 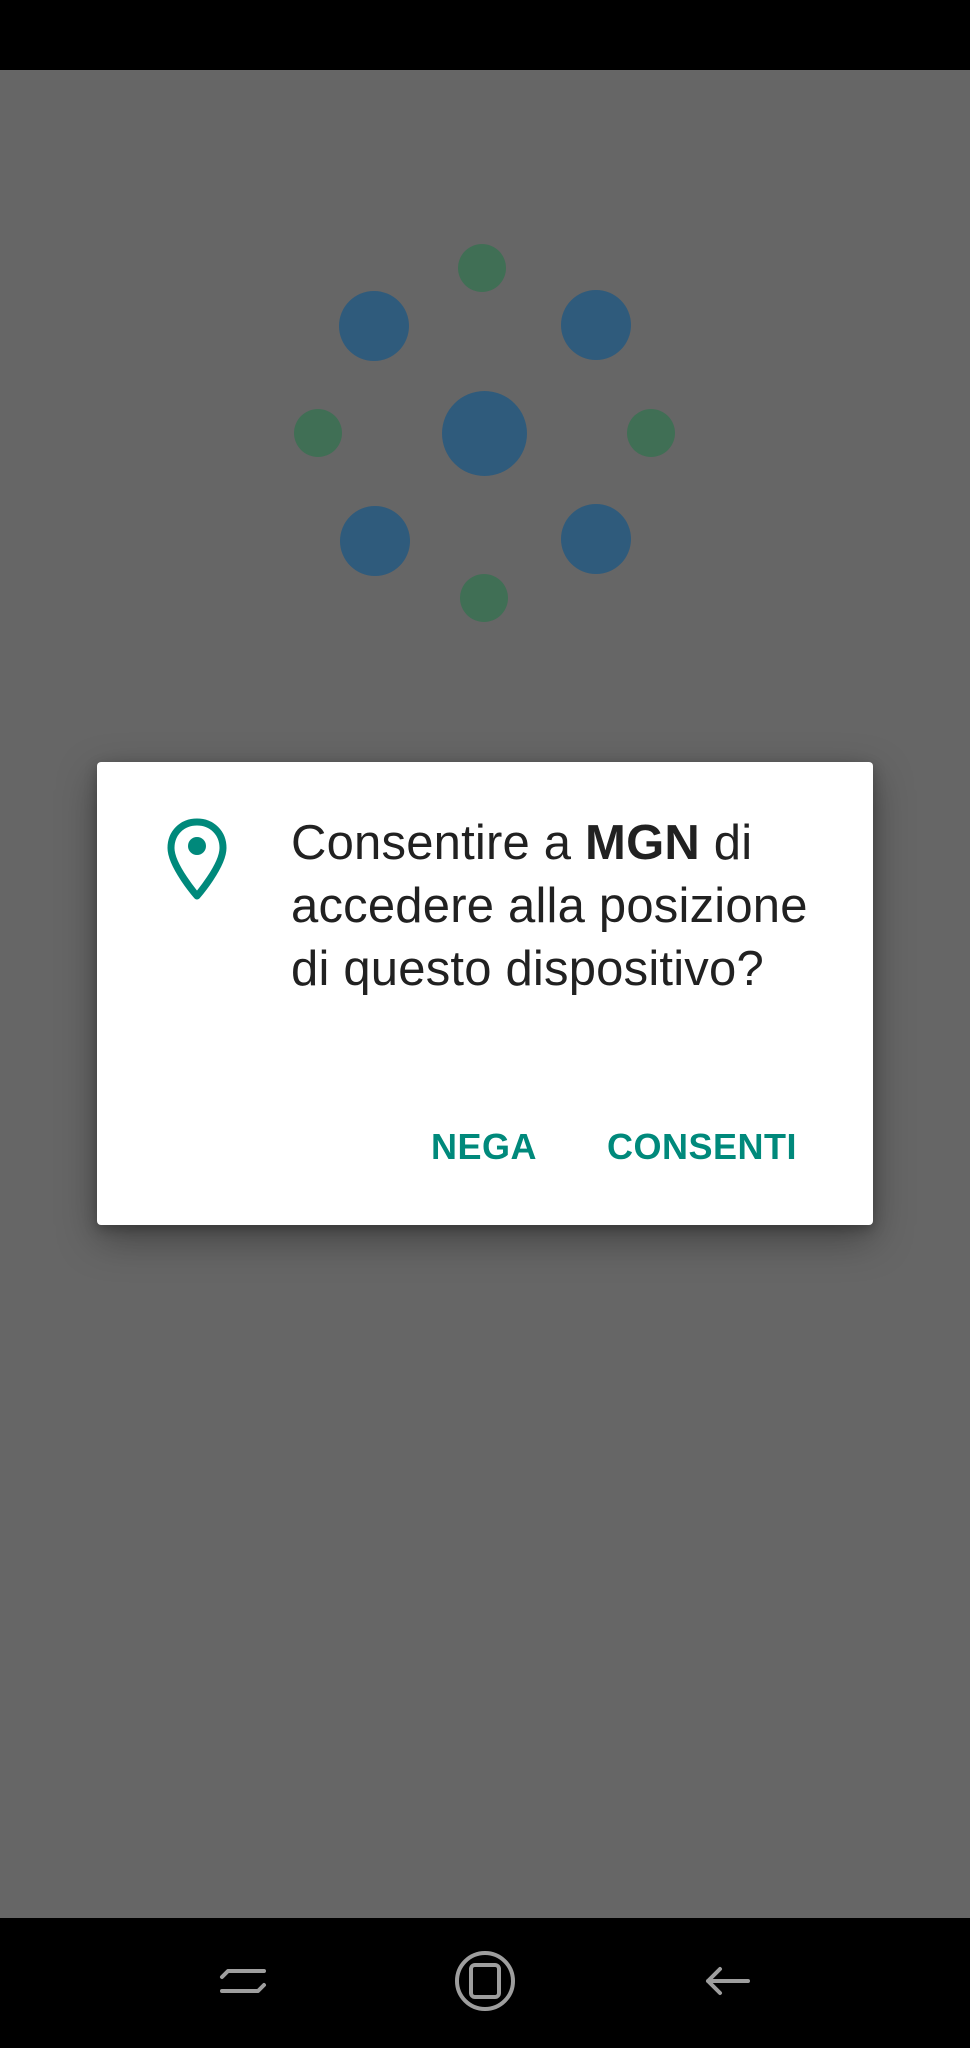 I want to click on dialog-actions: NEGA CONSENTI, so click(x=614, y=1147).